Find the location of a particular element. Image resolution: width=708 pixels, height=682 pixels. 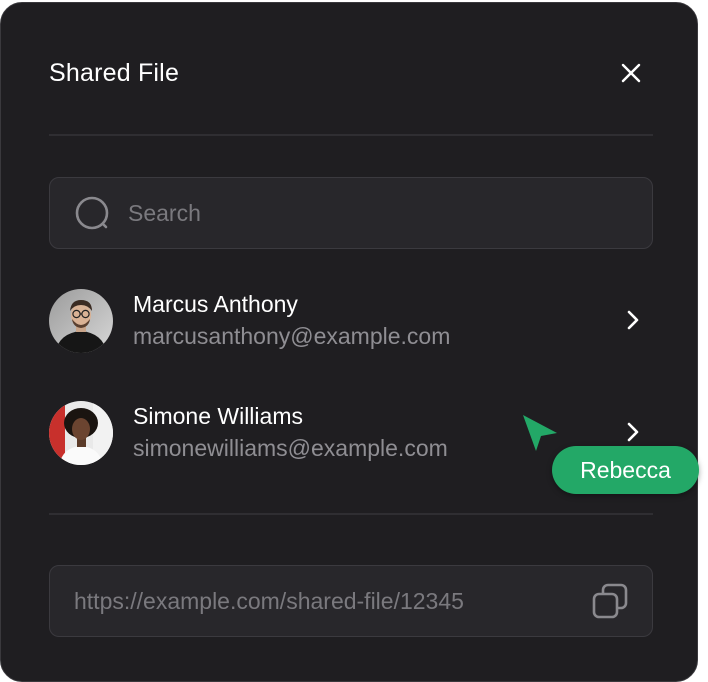

close-icon is located at coordinates (631, 73).